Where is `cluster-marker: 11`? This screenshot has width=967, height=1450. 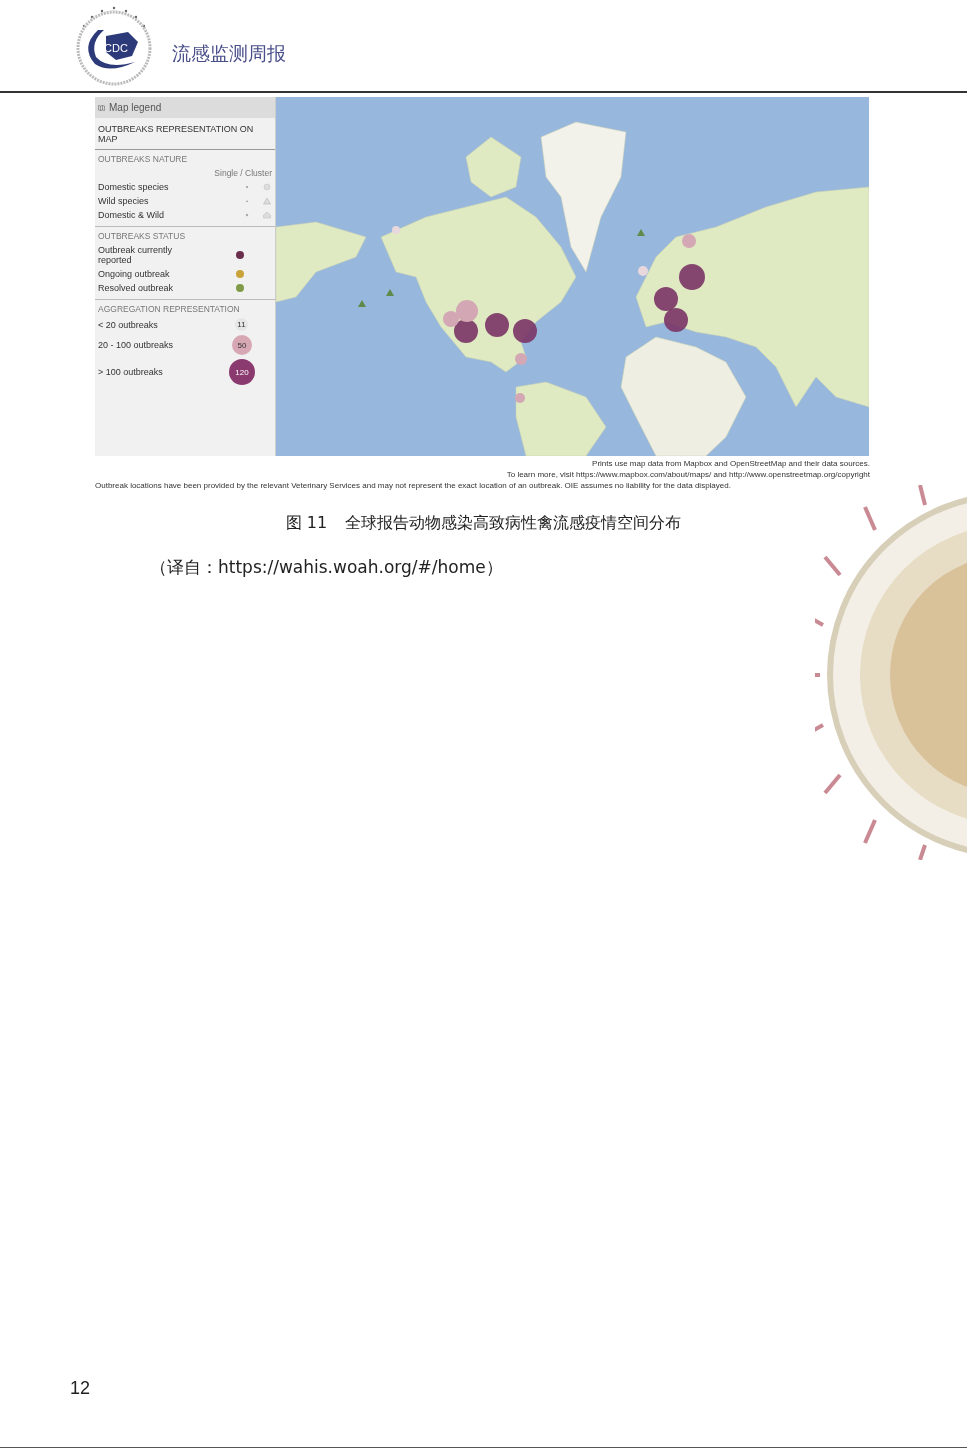
cluster-marker: 11 is located at coordinates (241, 324).